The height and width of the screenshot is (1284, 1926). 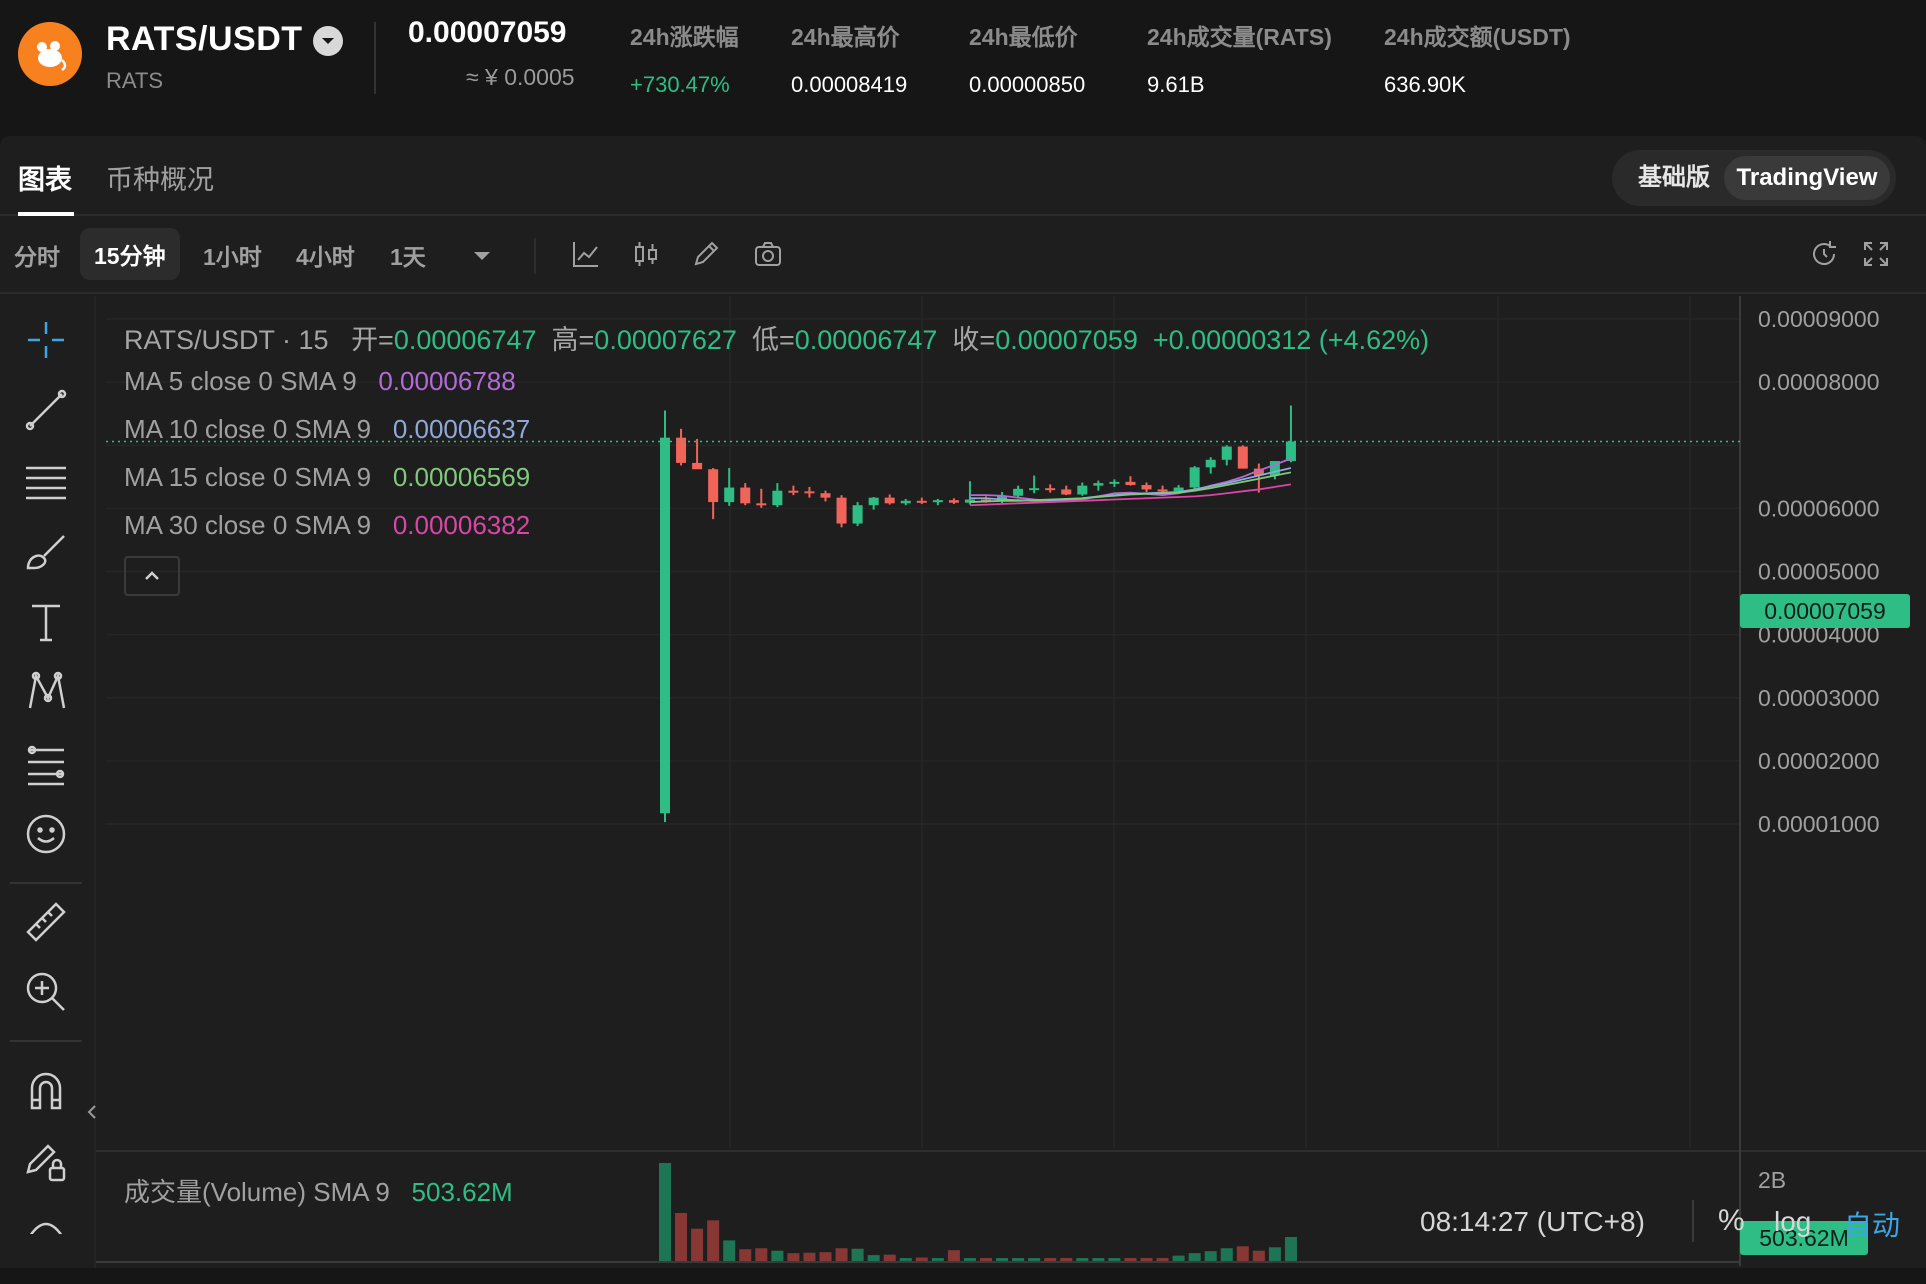 I want to click on auto-scale-button: 自动, so click(x=1872, y=1224).